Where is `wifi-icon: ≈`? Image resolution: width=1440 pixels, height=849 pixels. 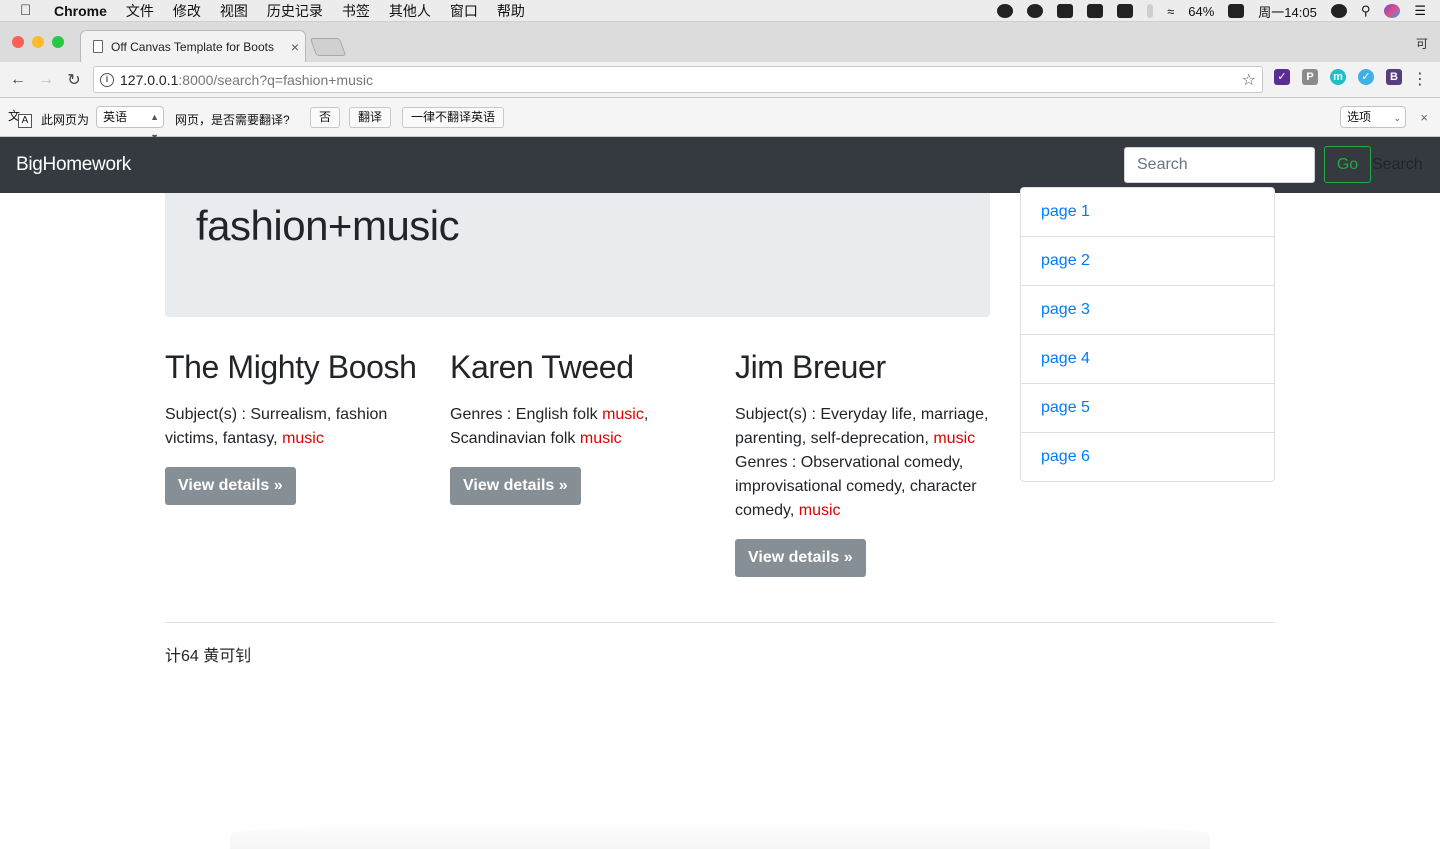
wifi-icon: ≈ is located at coordinates (1170, 11).